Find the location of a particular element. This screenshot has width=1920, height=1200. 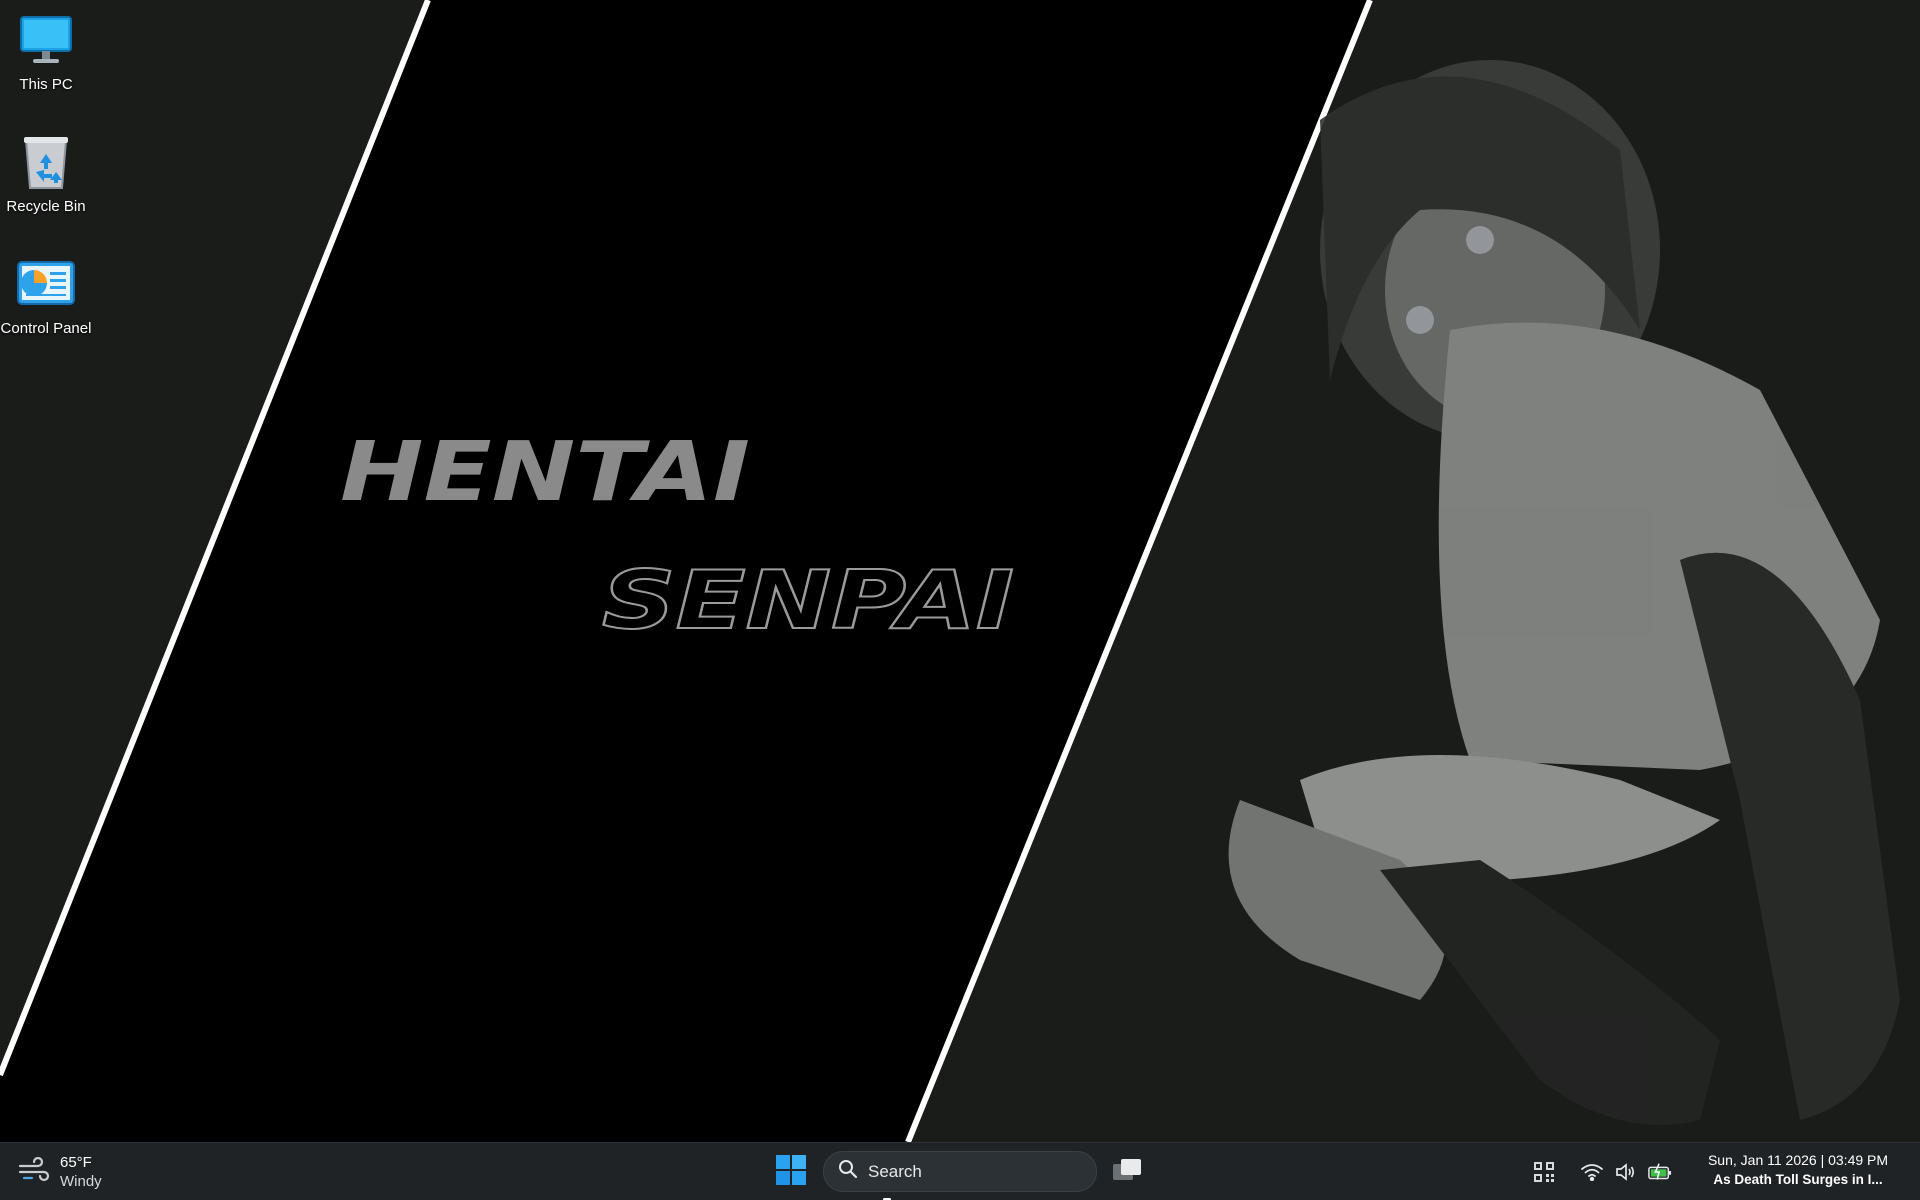

desktop-icon-control-panel: Control Panel is located at coordinates (46, 295).